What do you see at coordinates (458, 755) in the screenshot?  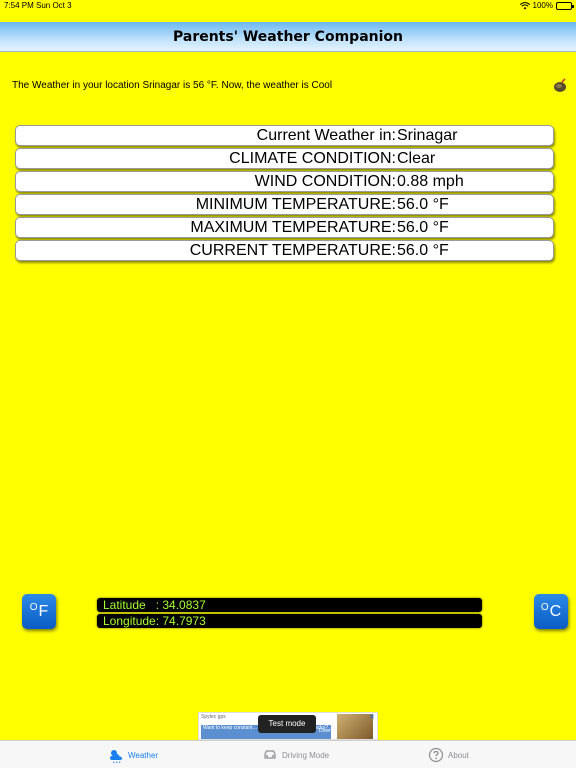 I see `tab-label: About` at bounding box center [458, 755].